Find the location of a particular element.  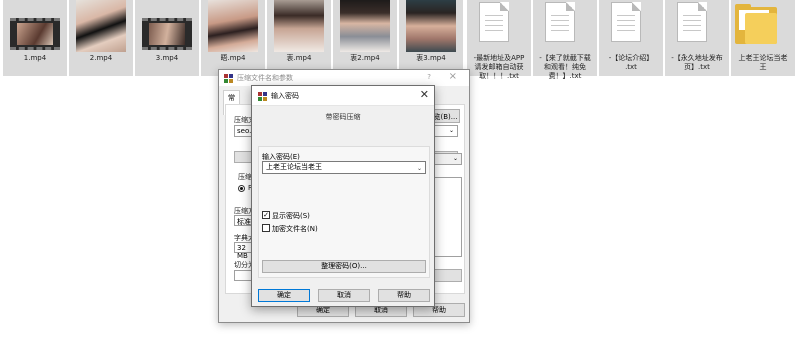

encrypt-filenames-checkbox is located at coordinates (266, 228).